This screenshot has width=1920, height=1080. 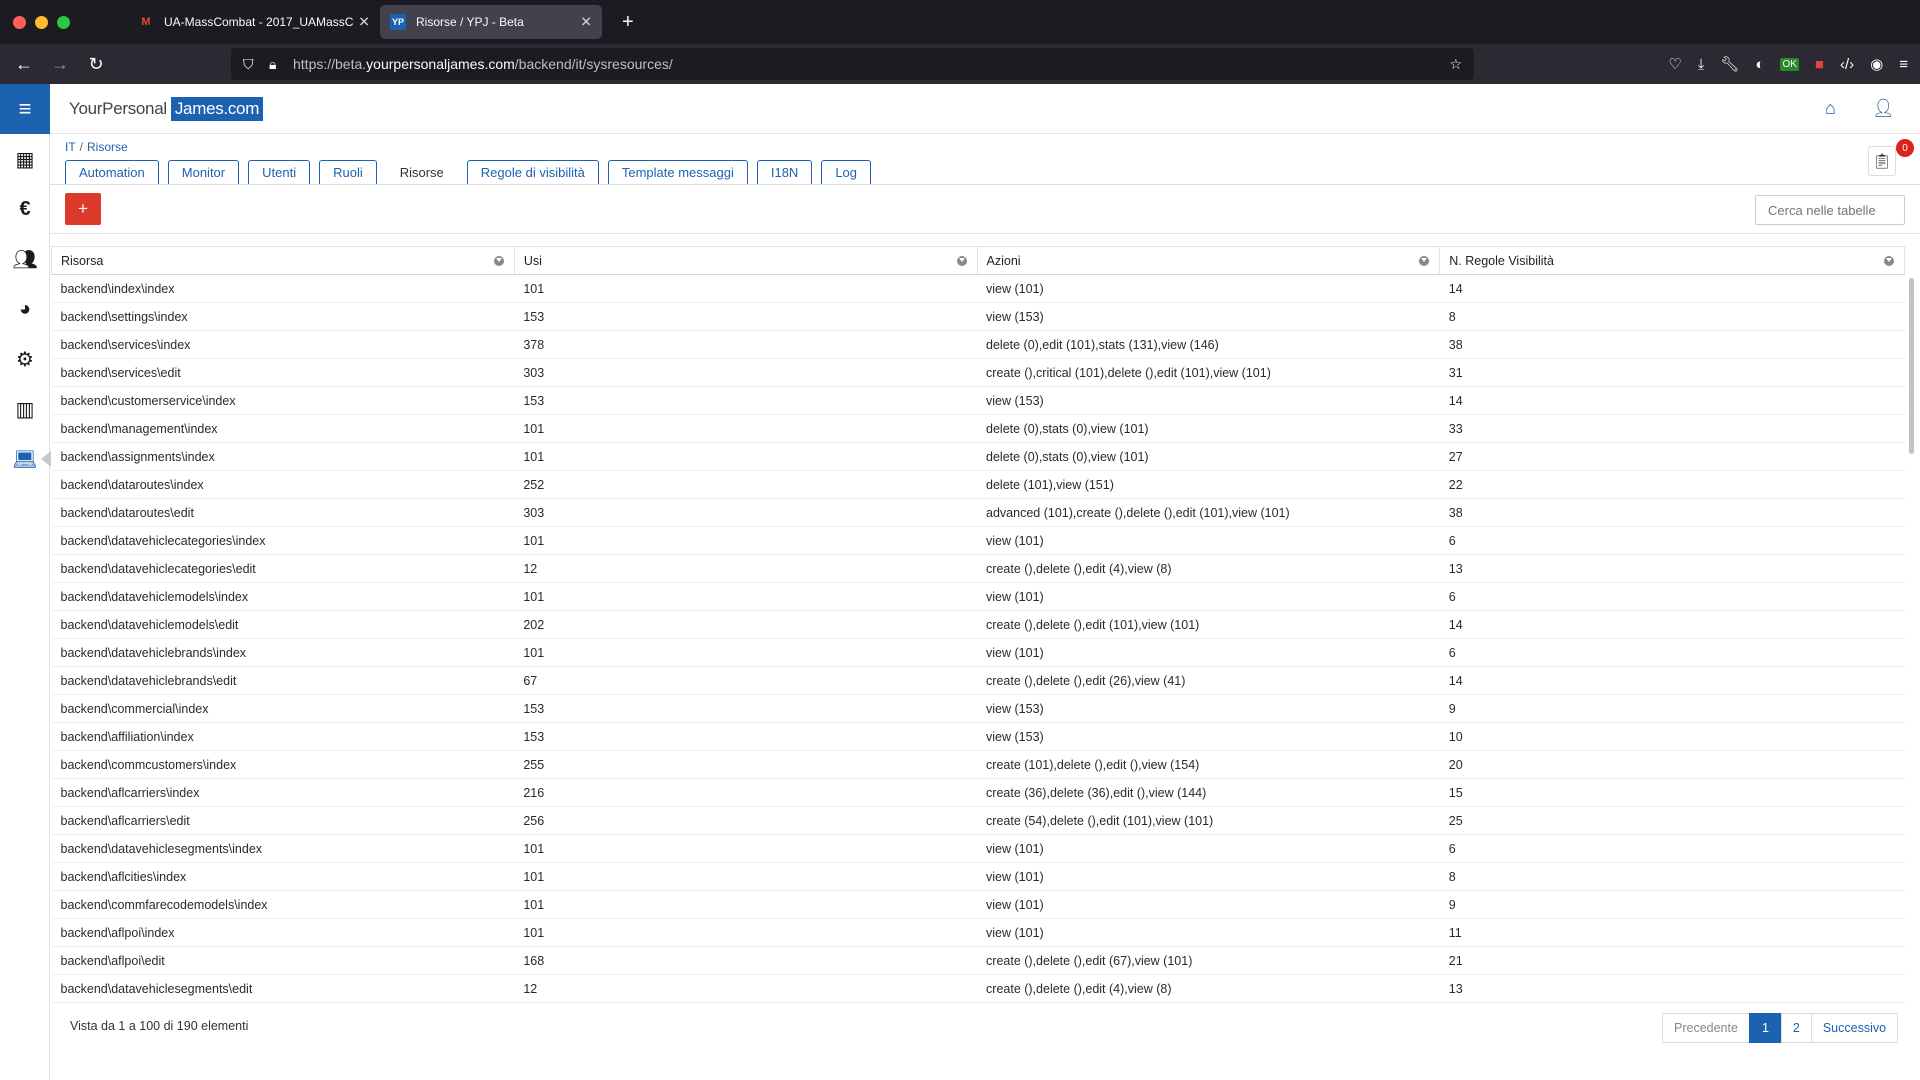 What do you see at coordinates (283, 512) in the screenshot?
I see `cell-risorsa: backend\dataroutes\edit` at bounding box center [283, 512].